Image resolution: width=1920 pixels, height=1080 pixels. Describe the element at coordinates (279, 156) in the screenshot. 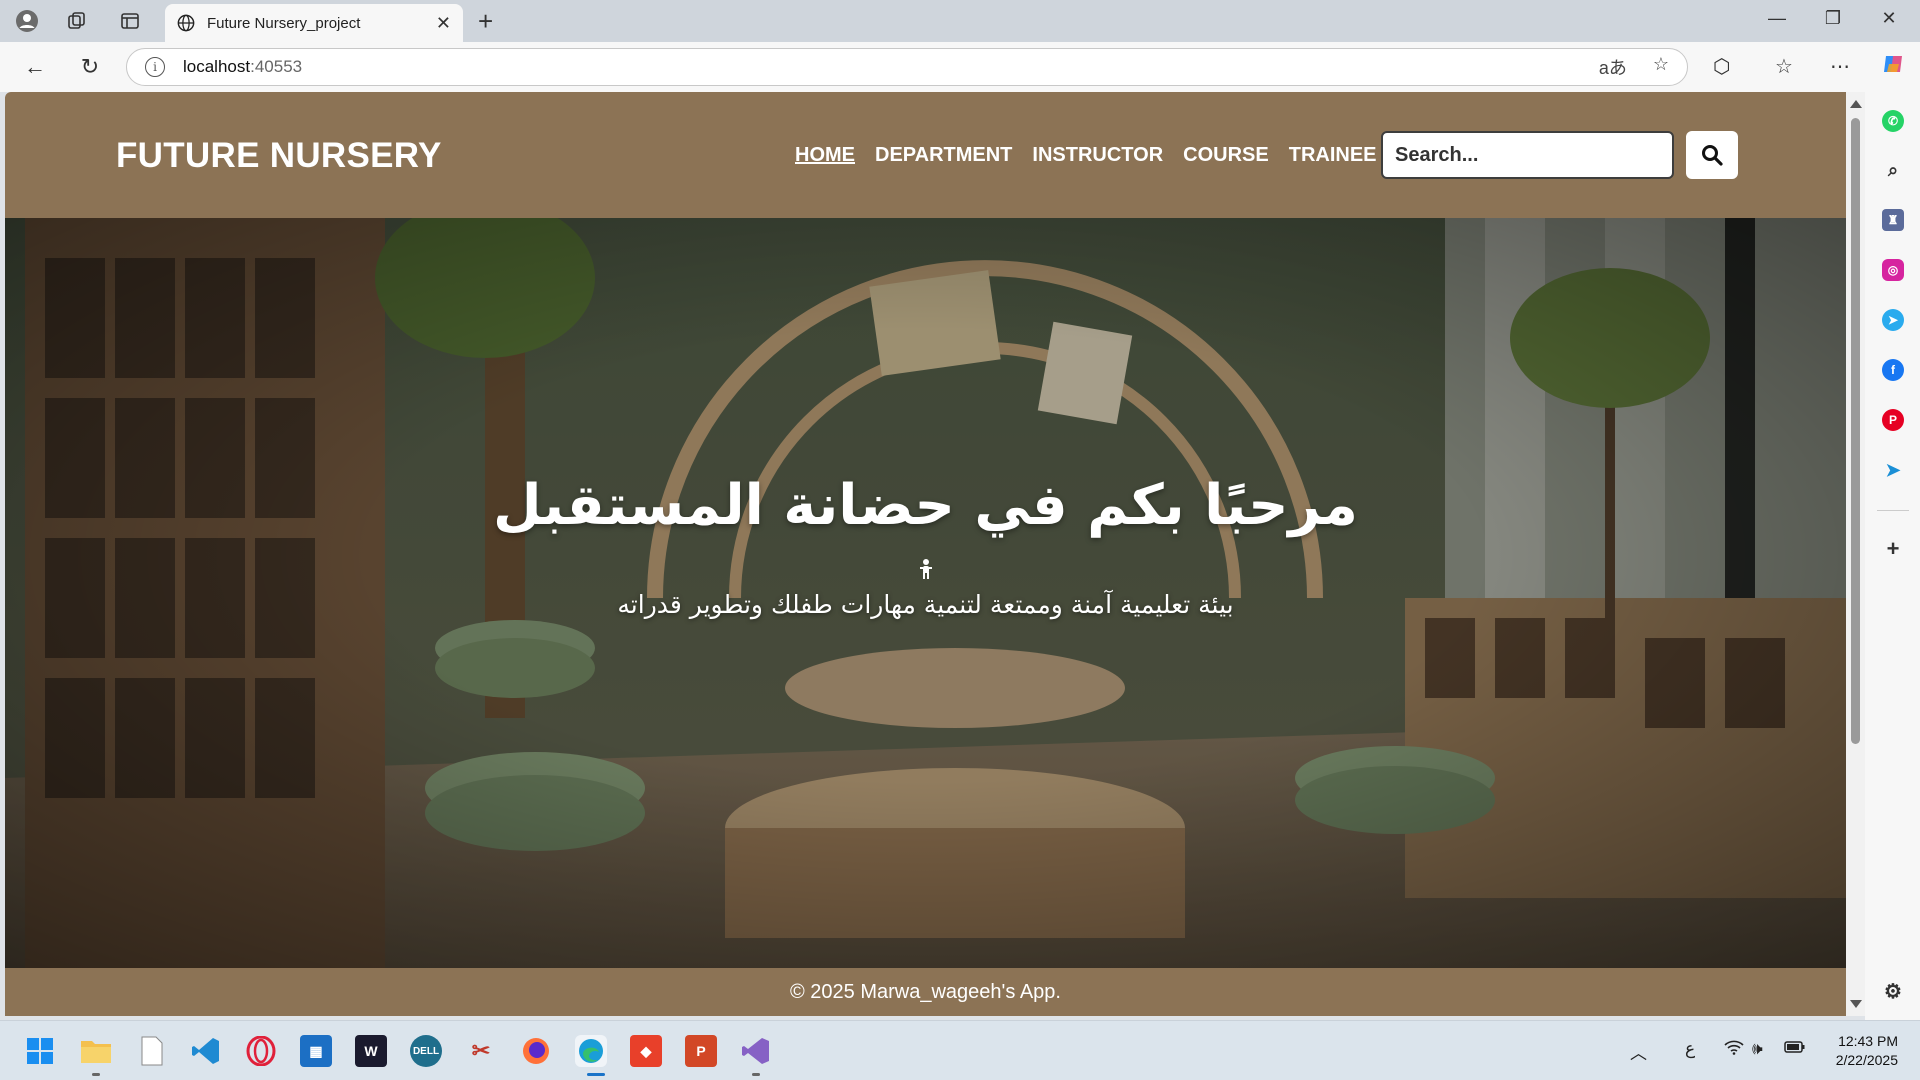

I see `site-brand: FUTURE NURSERY` at that location.